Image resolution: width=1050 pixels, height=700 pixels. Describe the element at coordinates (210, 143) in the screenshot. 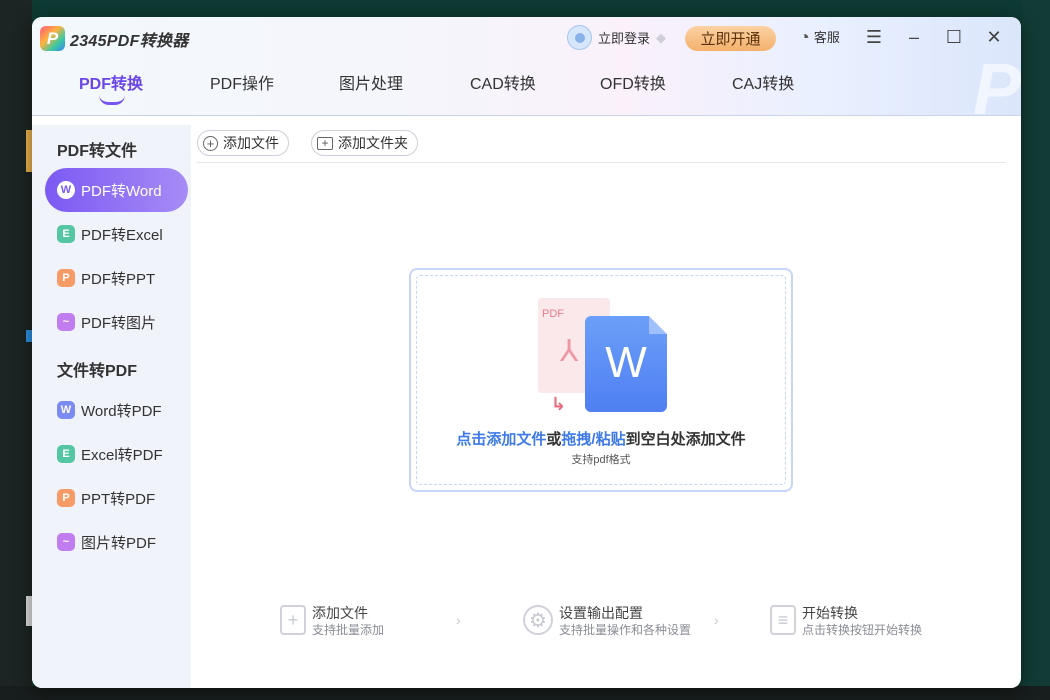

I see `plus-circle-icon: +` at that location.